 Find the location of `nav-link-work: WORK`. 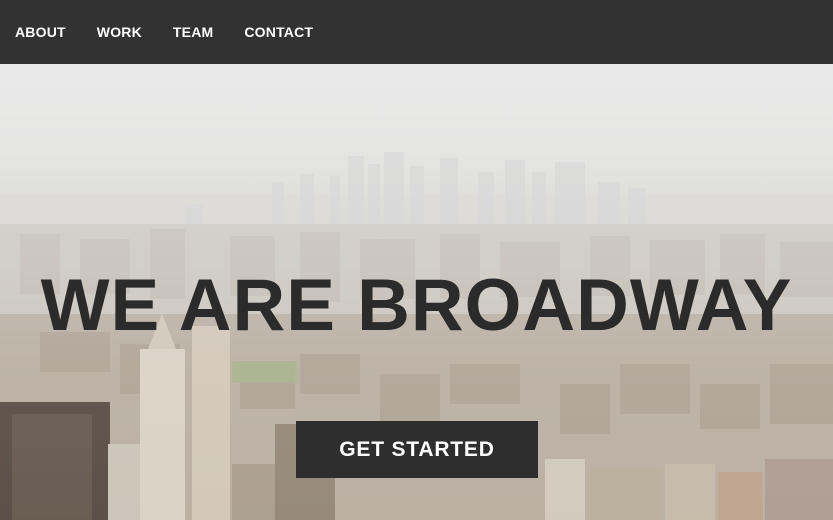

nav-link-work: WORK is located at coordinates (119, 32).